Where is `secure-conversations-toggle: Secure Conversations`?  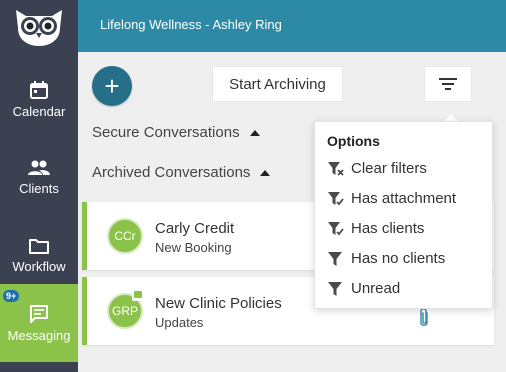
secure-conversations-toggle: Secure Conversations is located at coordinates (176, 132).